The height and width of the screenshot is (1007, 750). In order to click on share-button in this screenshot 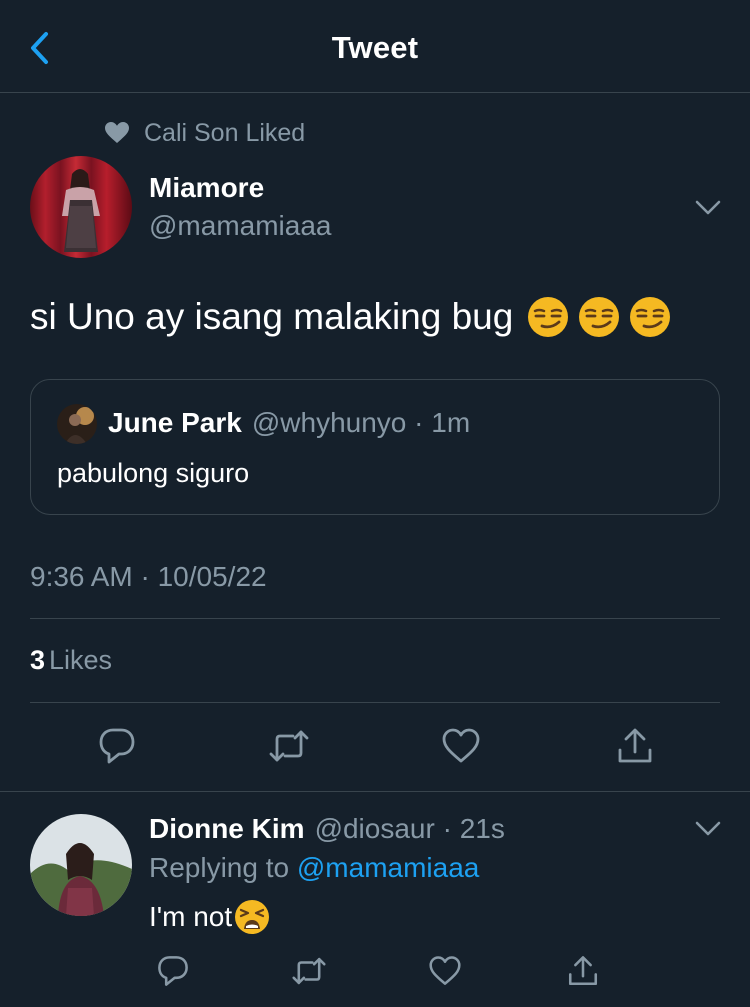, I will do `click(635, 746)`.